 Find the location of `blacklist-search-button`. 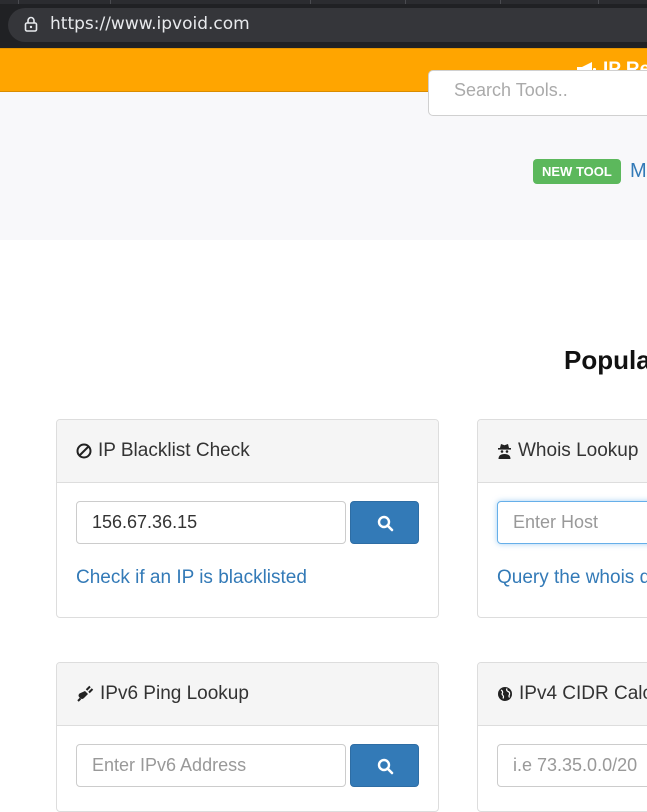

blacklist-search-button is located at coordinates (384, 522).